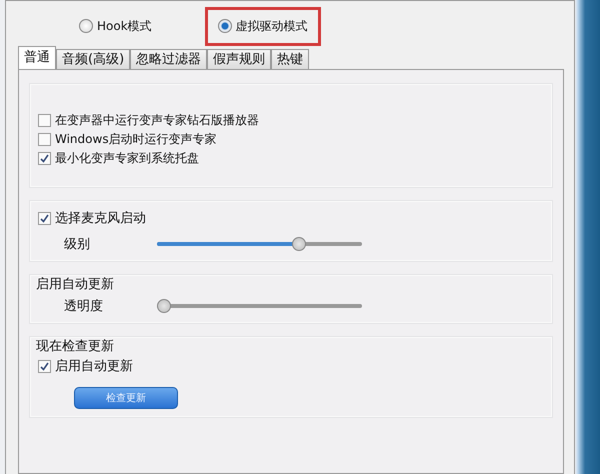  I want to click on tab: 热键, so click(290, 59).